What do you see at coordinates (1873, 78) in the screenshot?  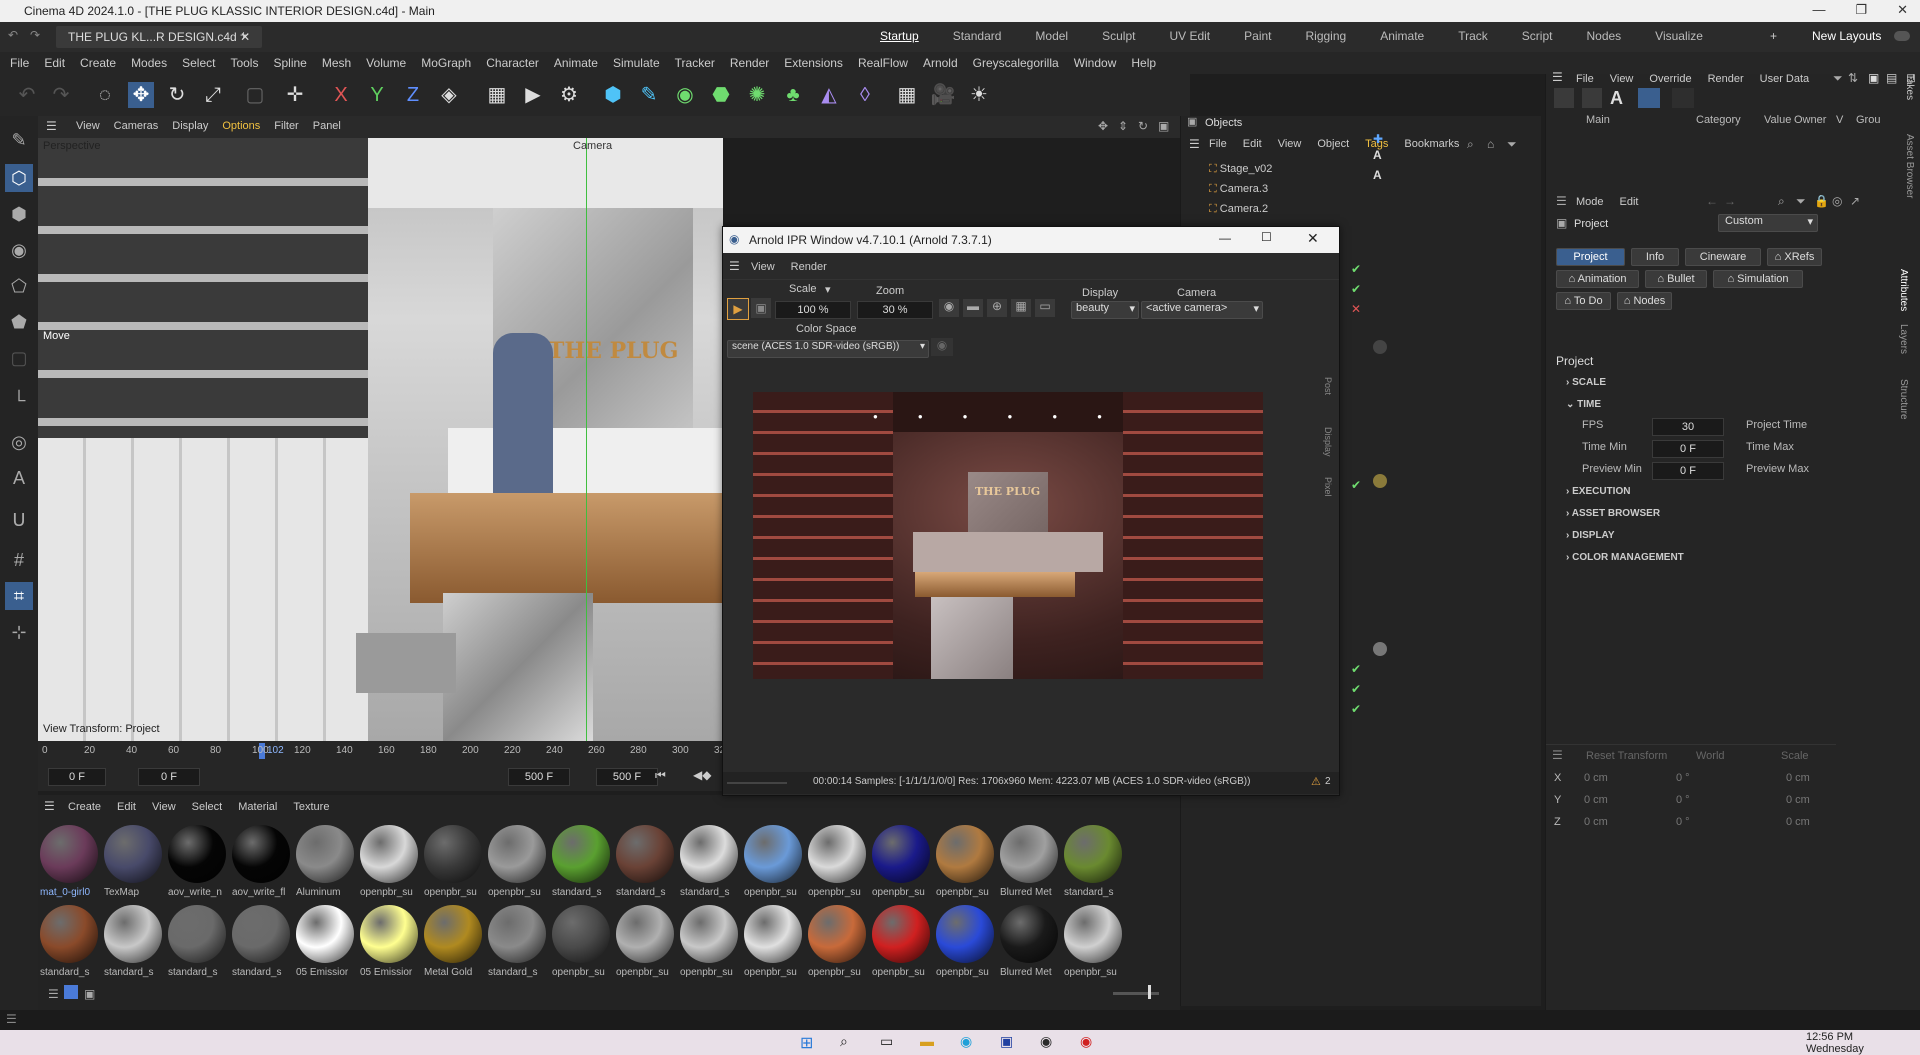 I see `window-icon: ▣` at bounding box center [1873, 78].